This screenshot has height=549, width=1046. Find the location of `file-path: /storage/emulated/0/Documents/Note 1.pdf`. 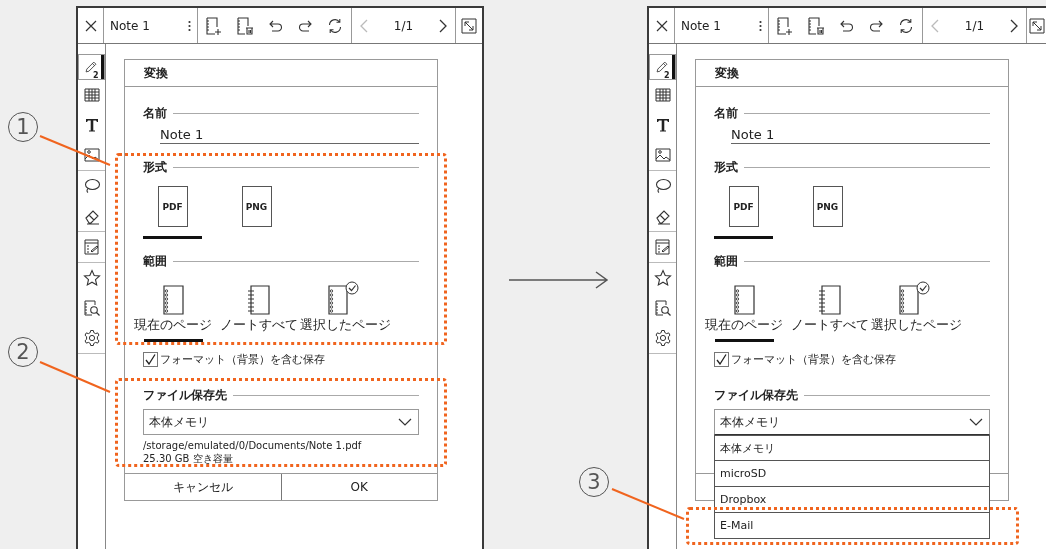

file-path: /storage/emulated/0/Documents/Note 1.pdf is located at coordinates (253, 445).